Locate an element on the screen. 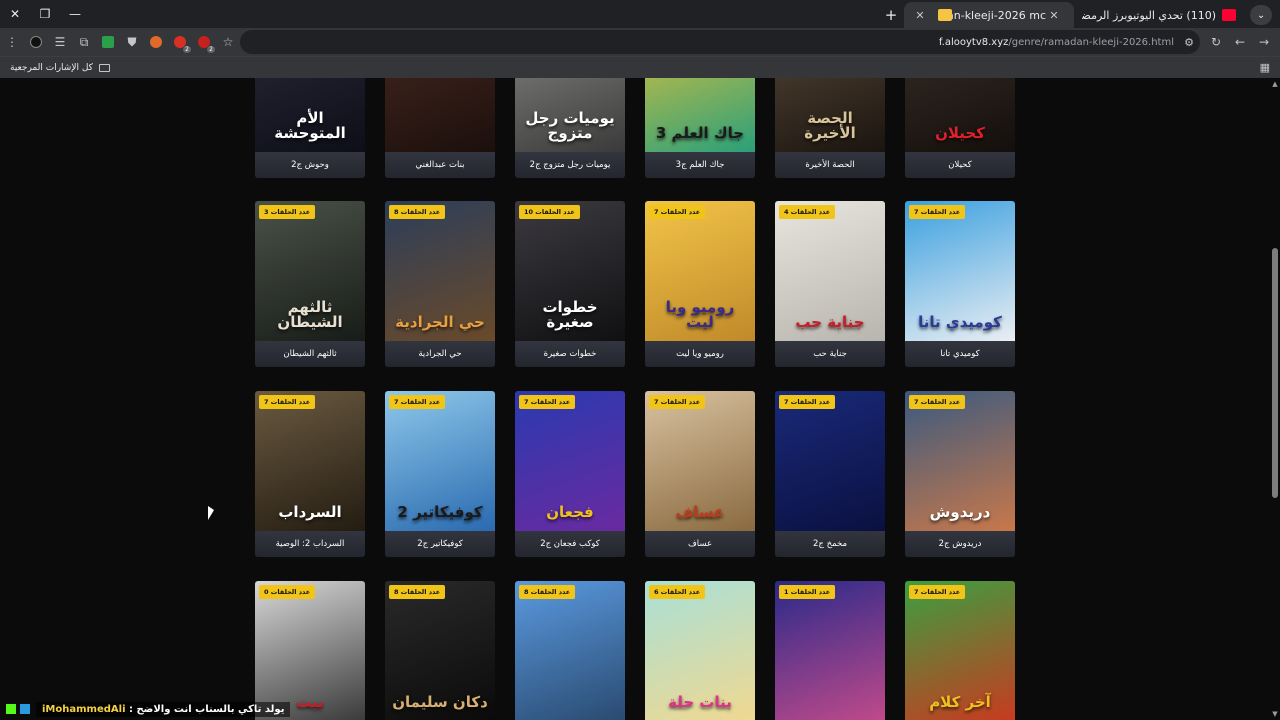  extension-icon is located at coordinates (36, 42).